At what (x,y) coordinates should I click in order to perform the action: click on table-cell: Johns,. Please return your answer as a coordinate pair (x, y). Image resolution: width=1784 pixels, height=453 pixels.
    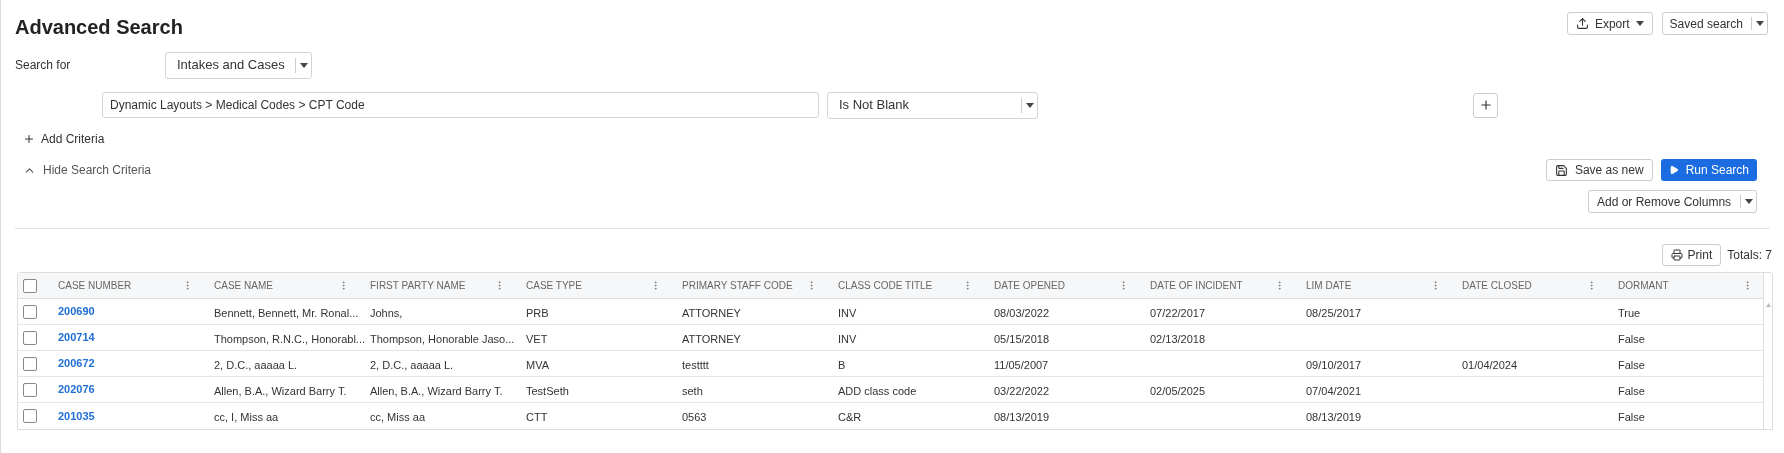
    Looking at the image, I should click on (386, 312).